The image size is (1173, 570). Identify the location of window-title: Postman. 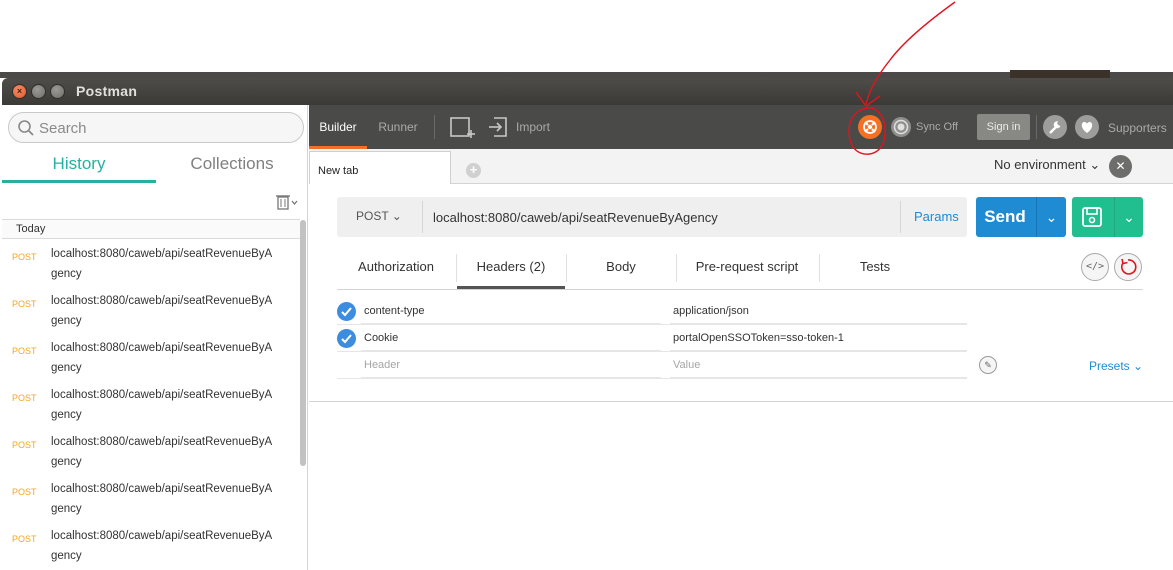
(107, 91).